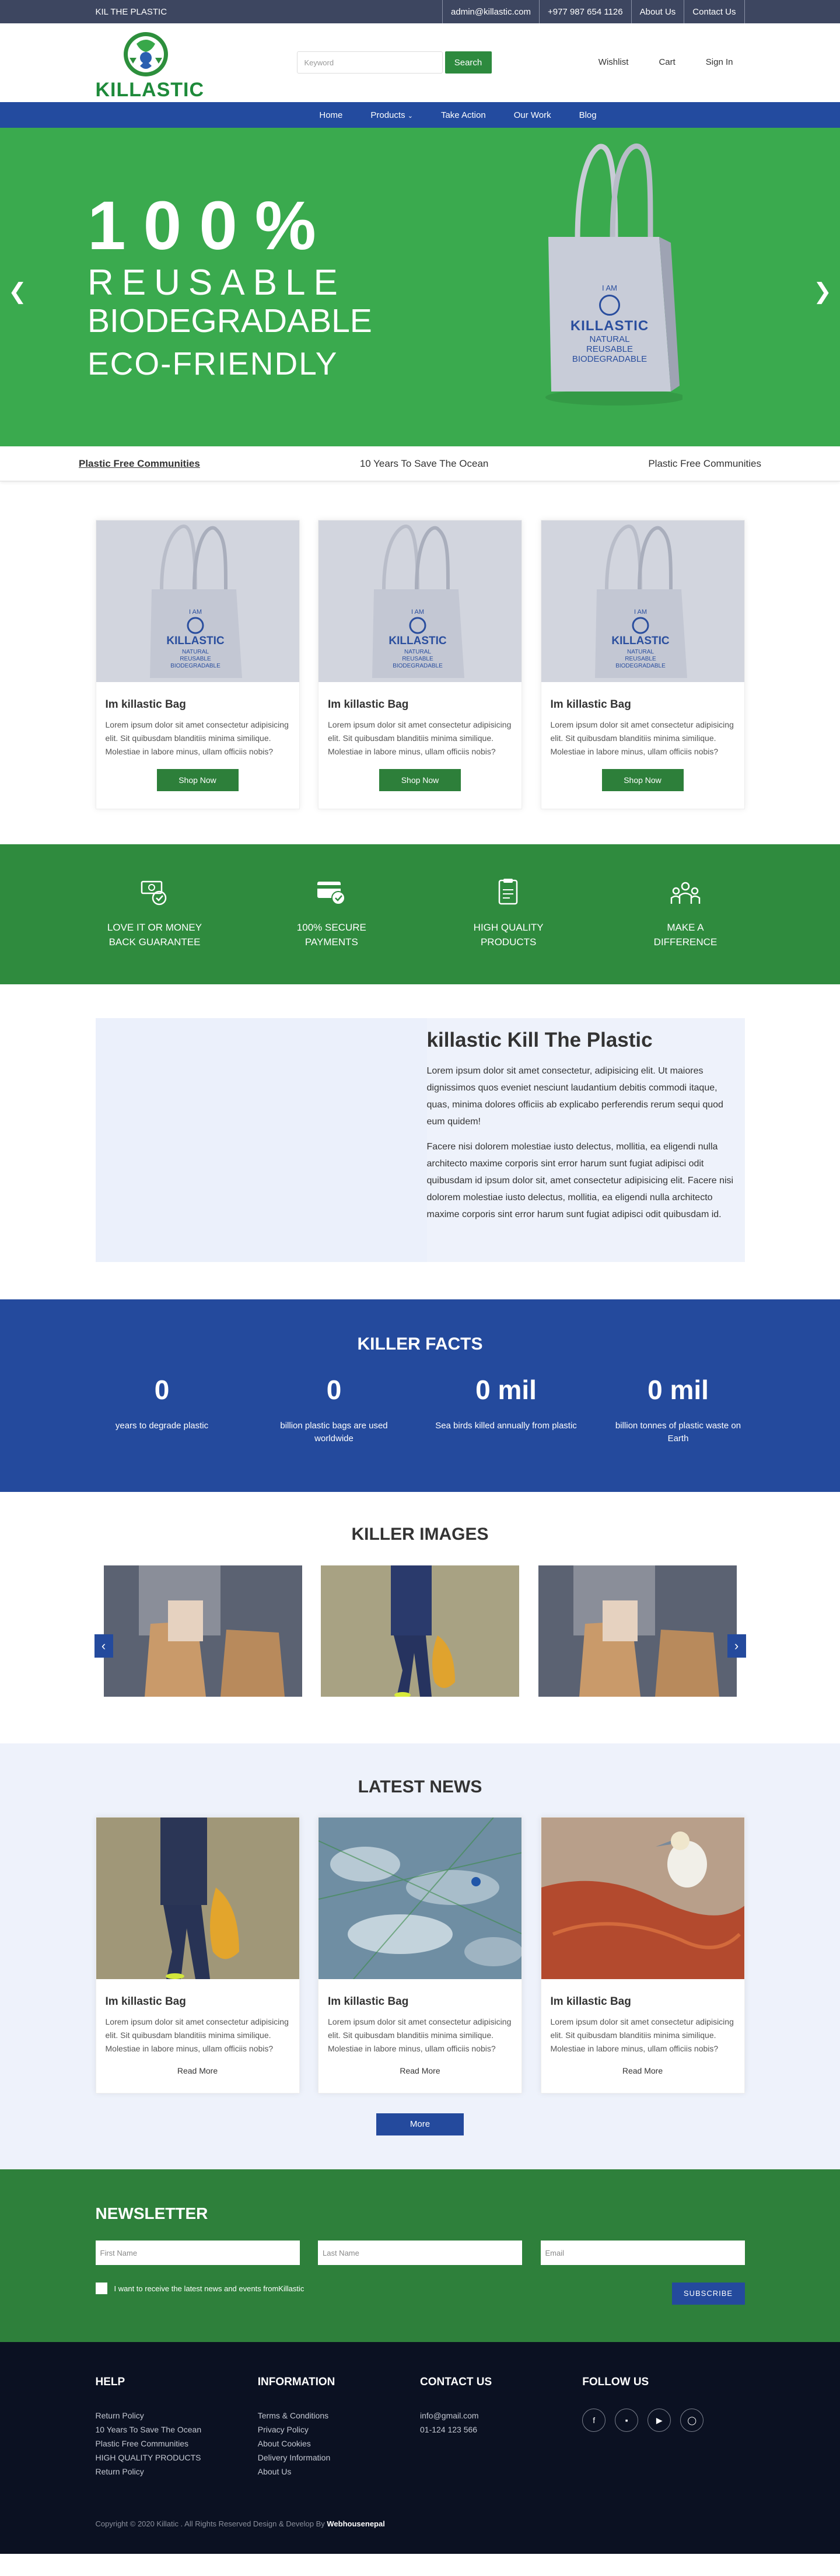  What do you see at coordinates (177, 2458) in the screenshot?
I see `footer-help-link: HIGH QUALITY PRODUCTS` at bounding box center [177, 2458].